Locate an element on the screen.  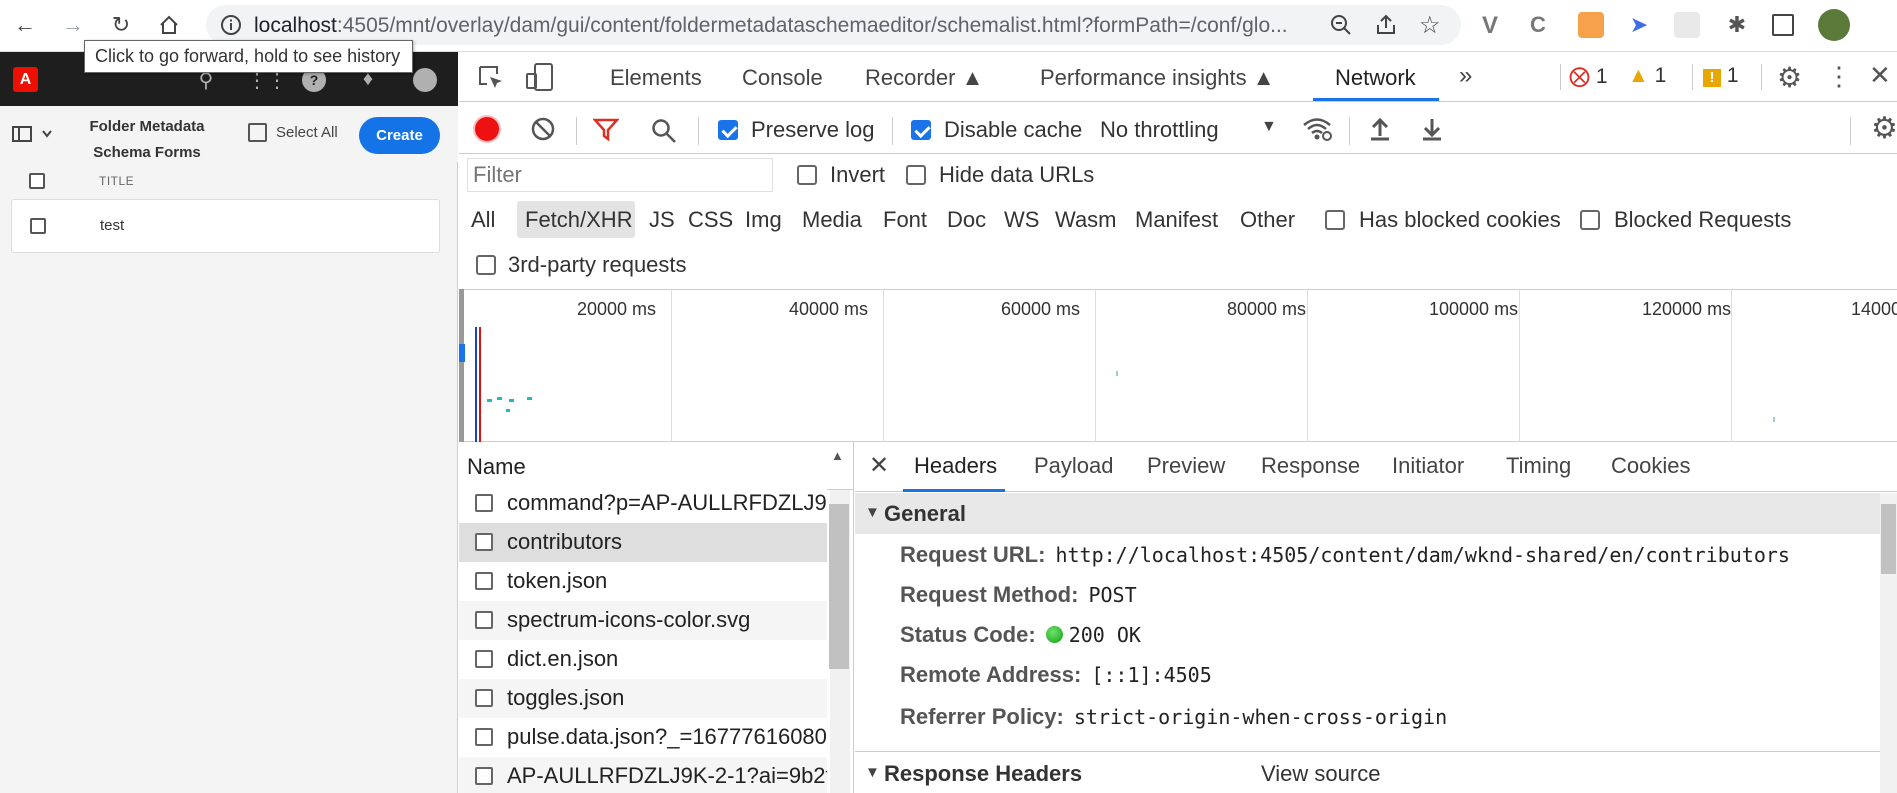
network-settings-gear-icon: ⚙ is located at coordinates (1884, 128).